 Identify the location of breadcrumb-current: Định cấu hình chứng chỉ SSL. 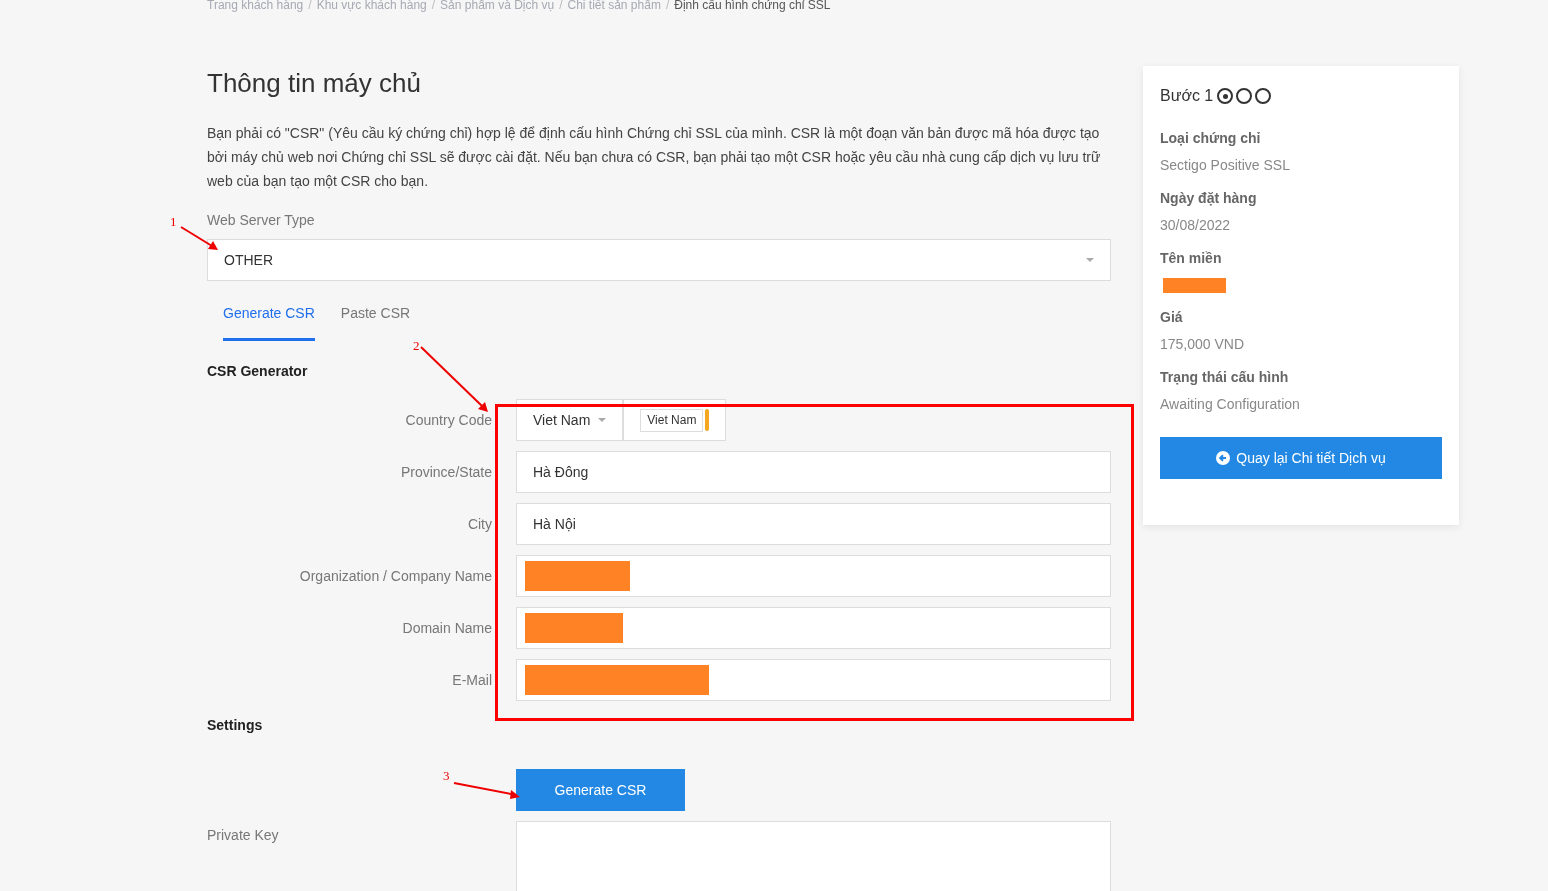
(752, 5).